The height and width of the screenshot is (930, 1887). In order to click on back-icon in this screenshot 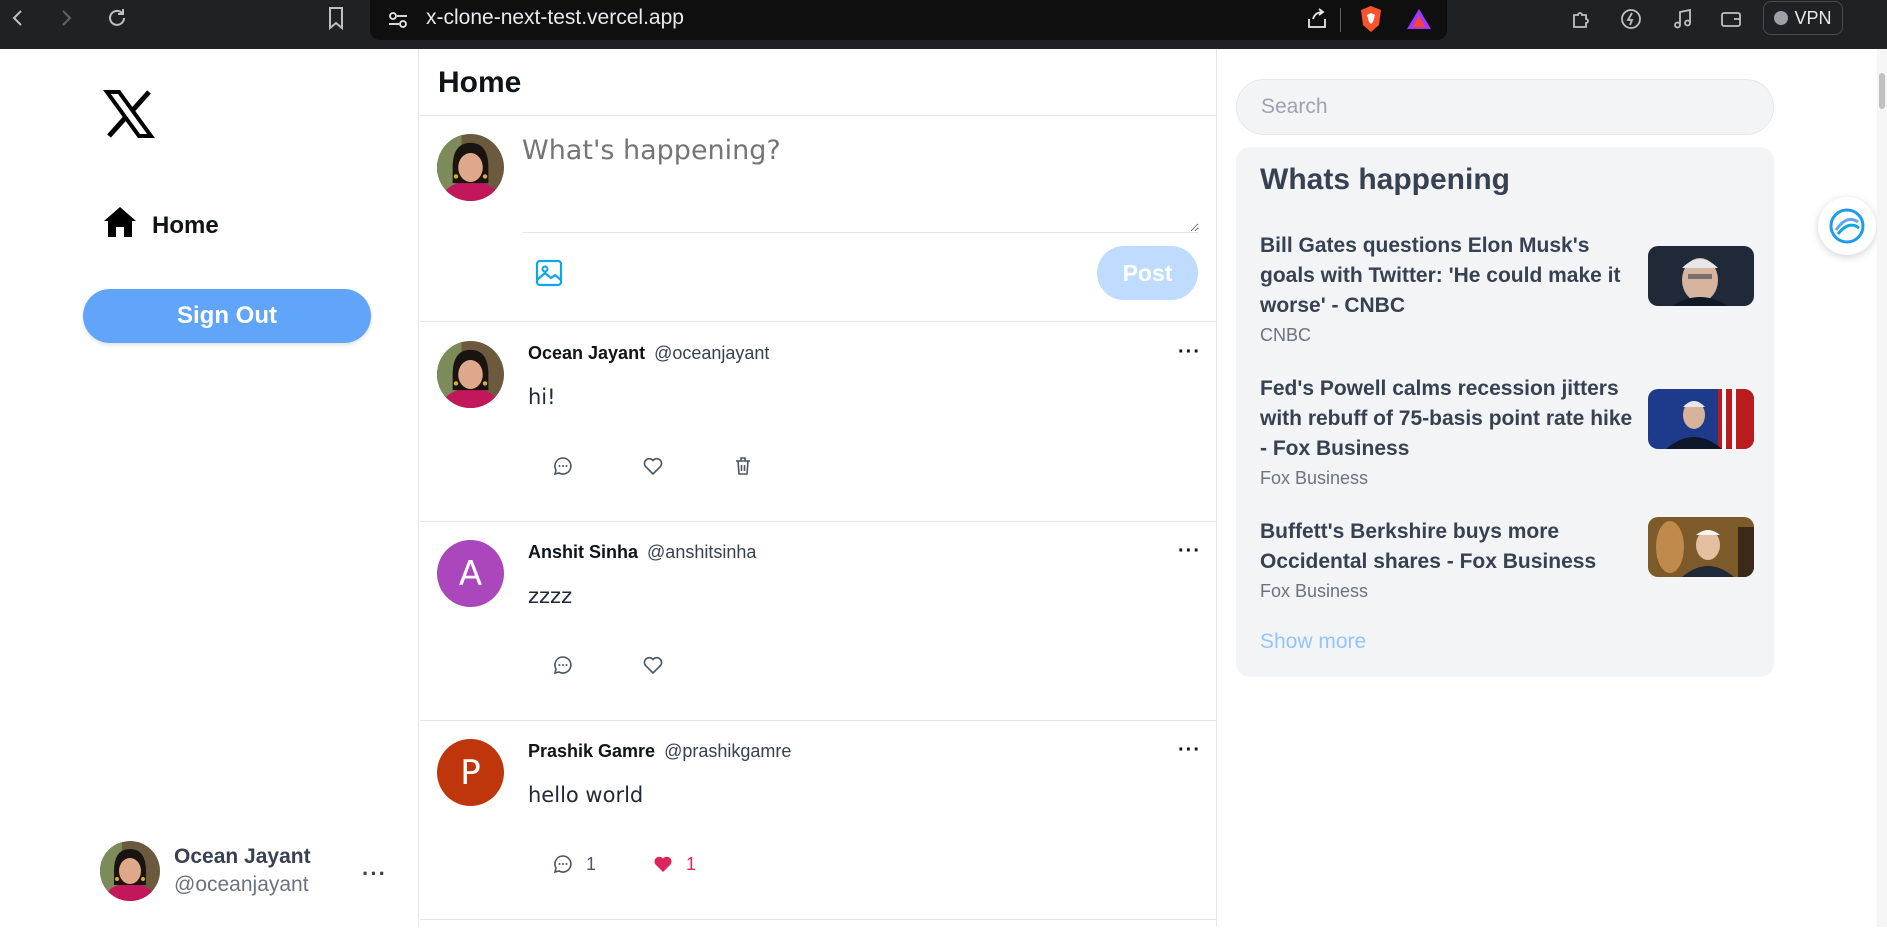, I will do `click(18, 18)`.